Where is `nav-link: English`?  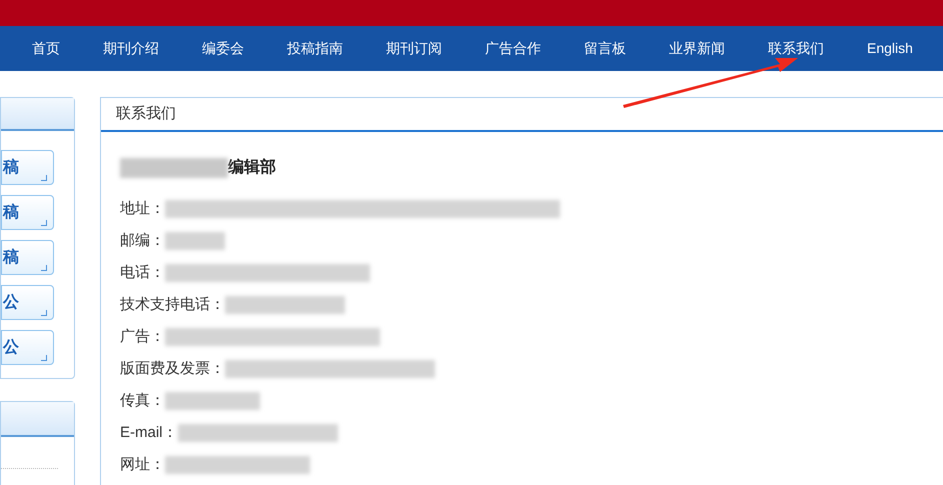 nav-link: English is located at coordinates (890, 48).